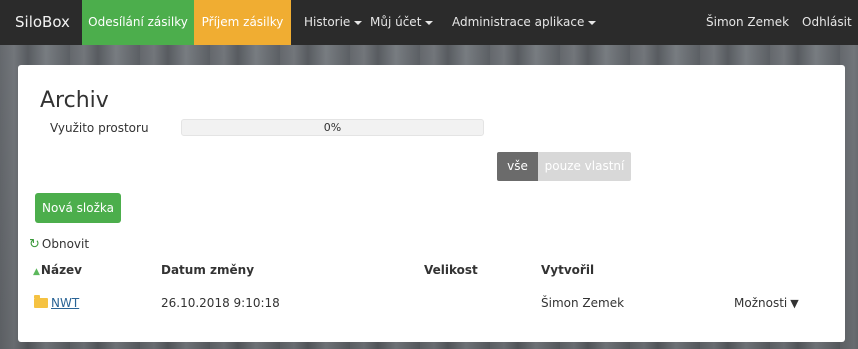 This screenshot has height=349, width=858. I want to click on folder-link: NWT, so click(65, 303).